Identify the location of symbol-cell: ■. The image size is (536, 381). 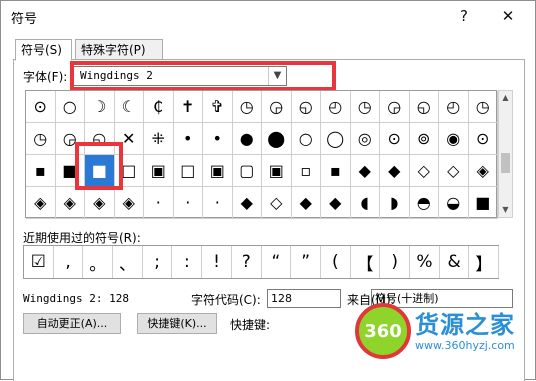
(483, 203).